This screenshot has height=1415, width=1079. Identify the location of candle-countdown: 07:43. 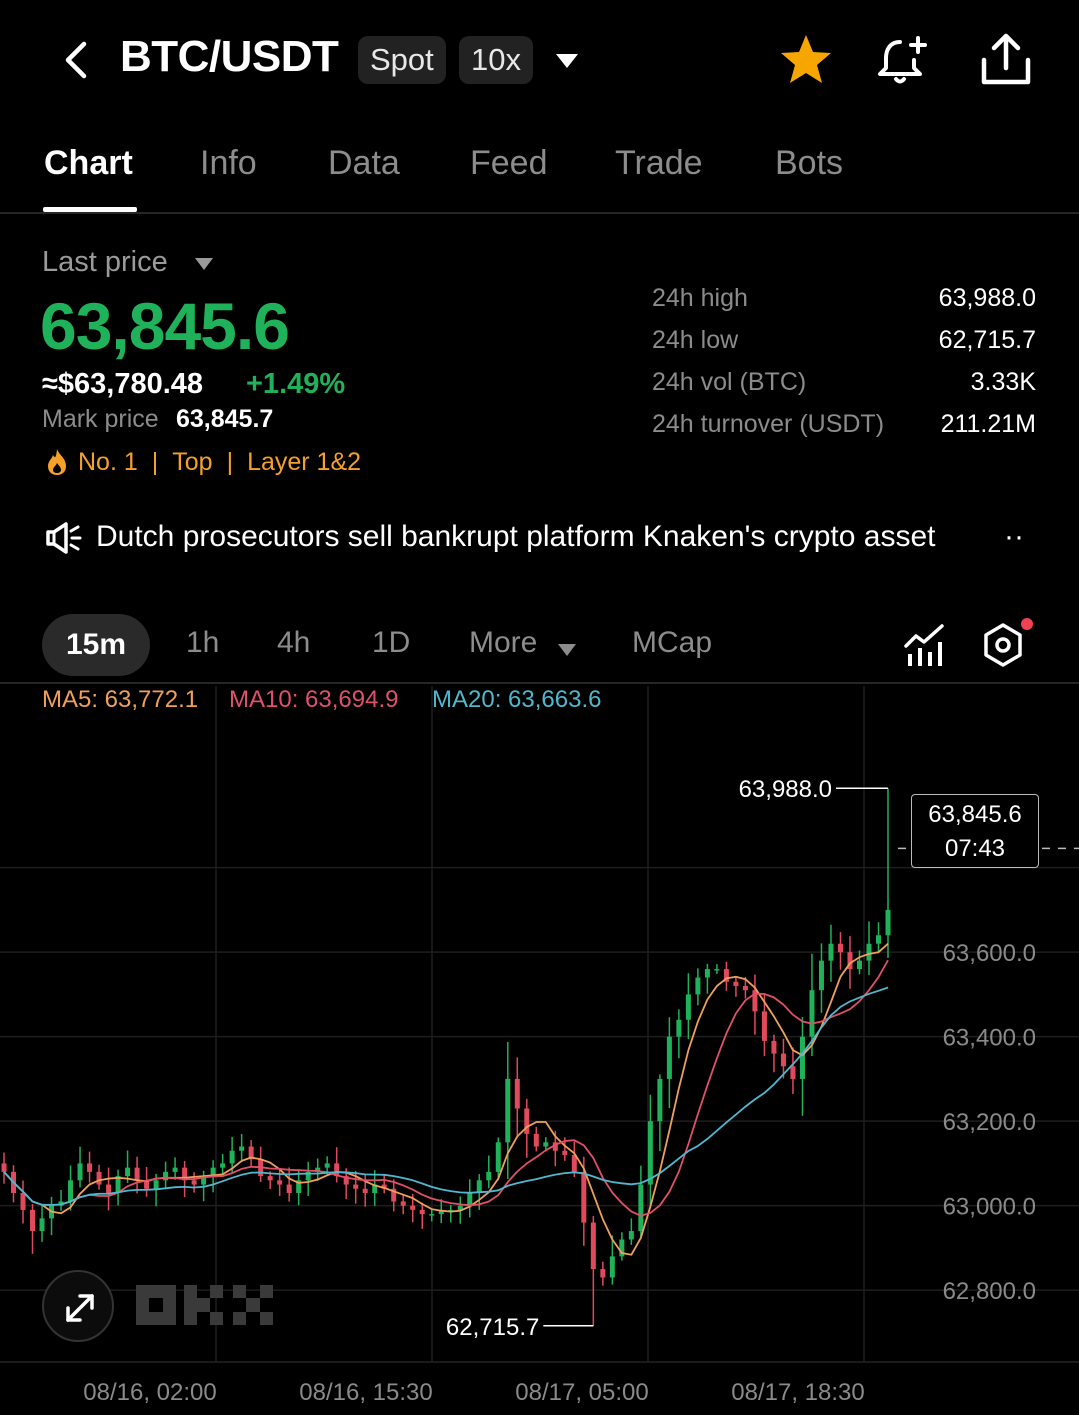
(975, 848).